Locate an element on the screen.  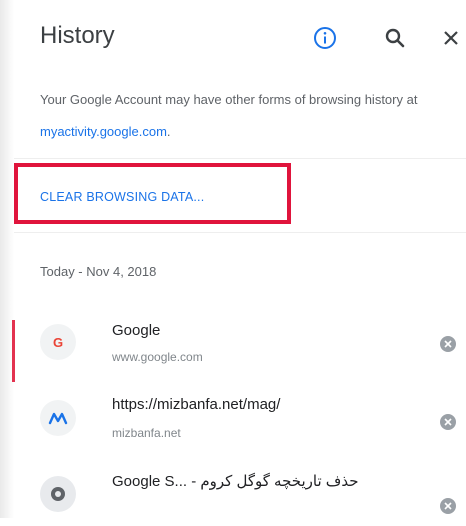
site-favicon-icon is located at coordinates (58, 494).